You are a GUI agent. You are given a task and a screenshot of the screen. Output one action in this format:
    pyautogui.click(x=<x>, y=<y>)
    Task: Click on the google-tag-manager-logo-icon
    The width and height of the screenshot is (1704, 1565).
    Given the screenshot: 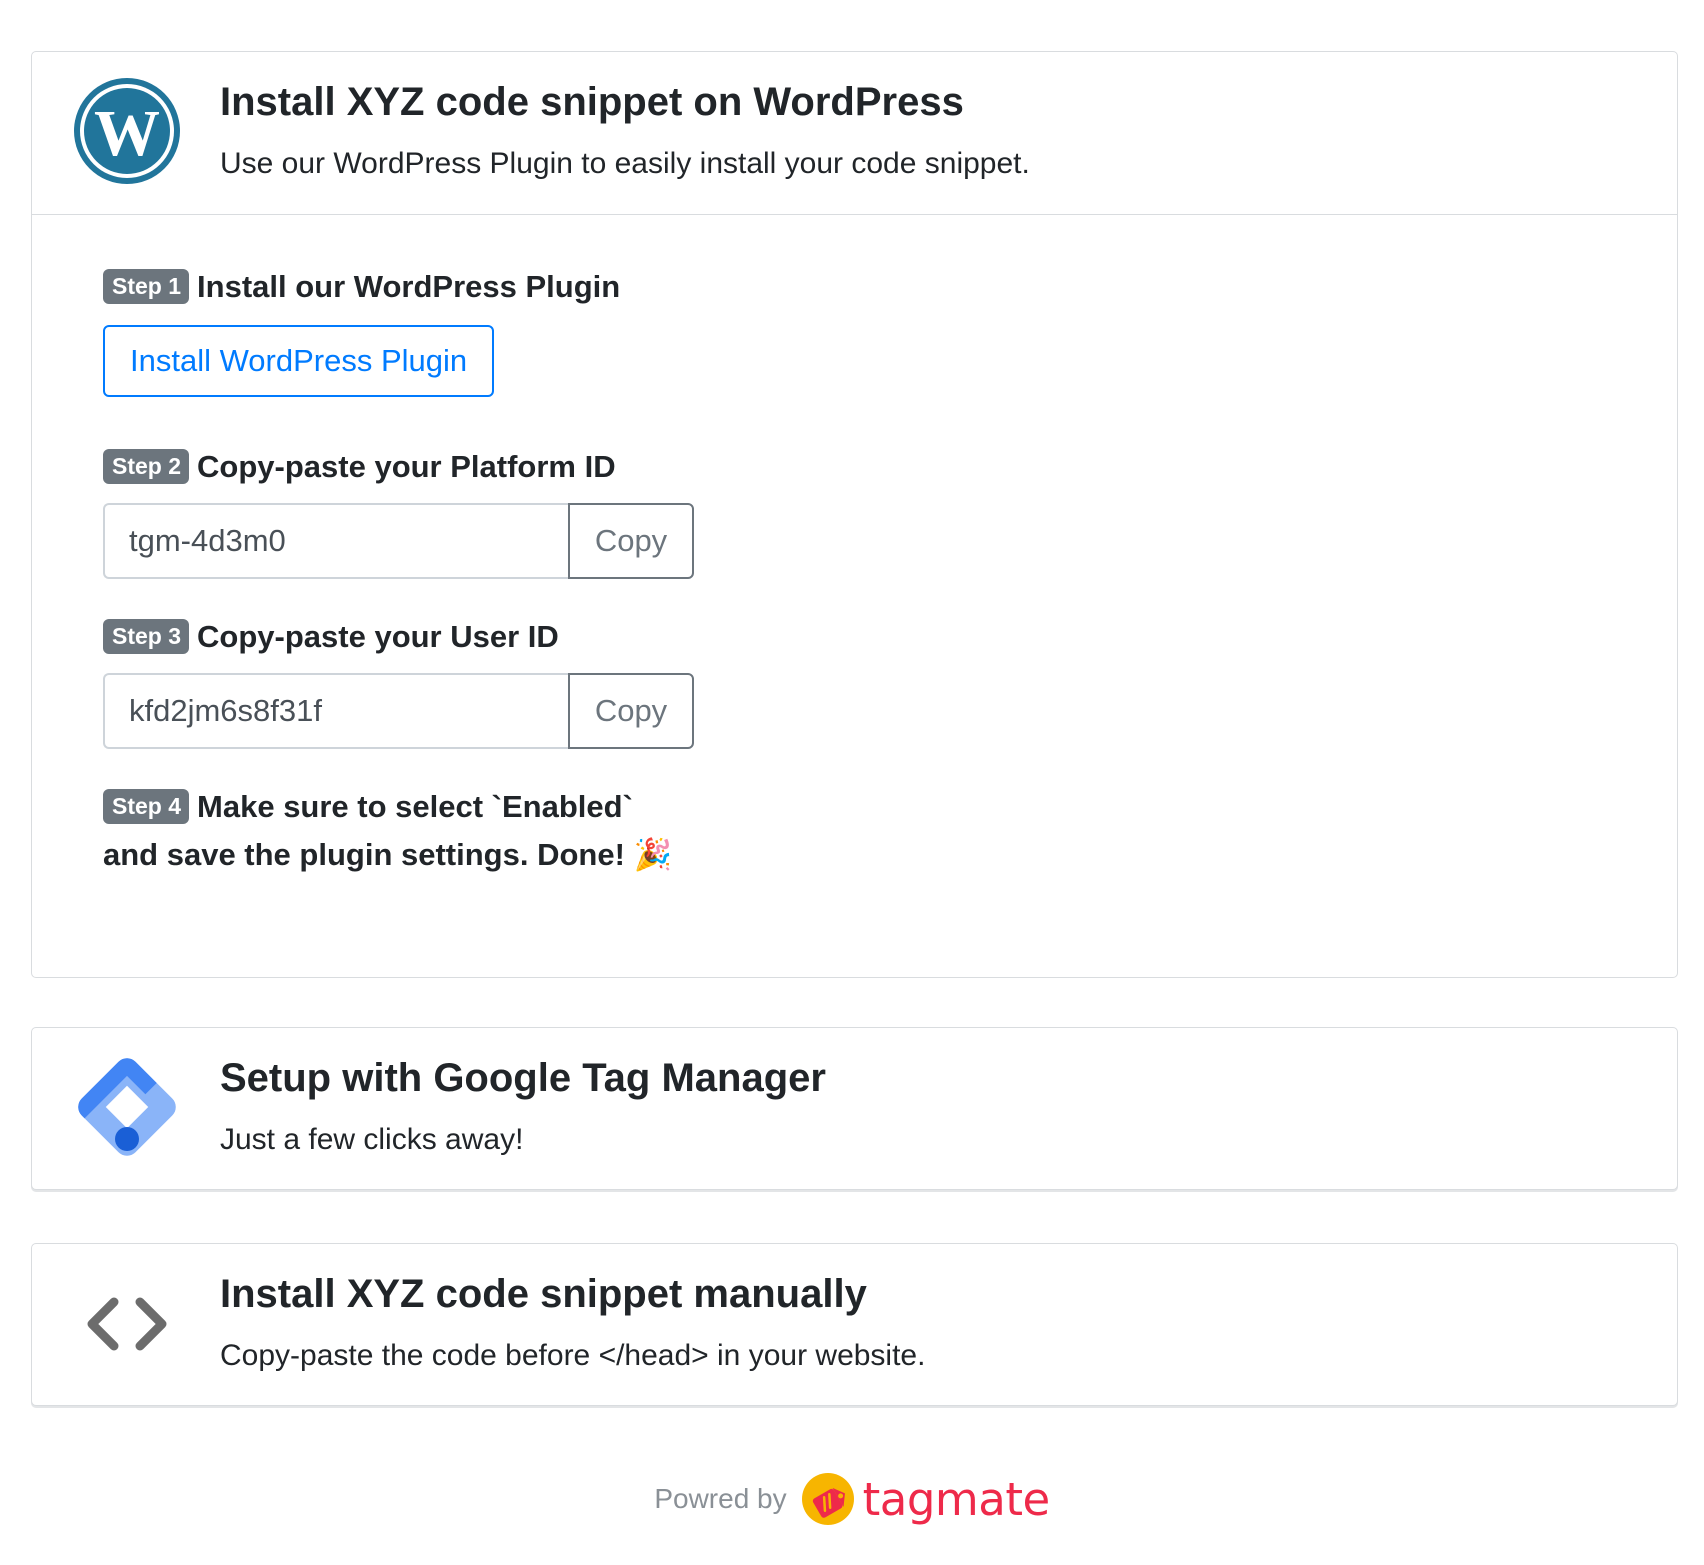 What is the action you would take?
    pyautogui.click(x=127, y=1107)
    